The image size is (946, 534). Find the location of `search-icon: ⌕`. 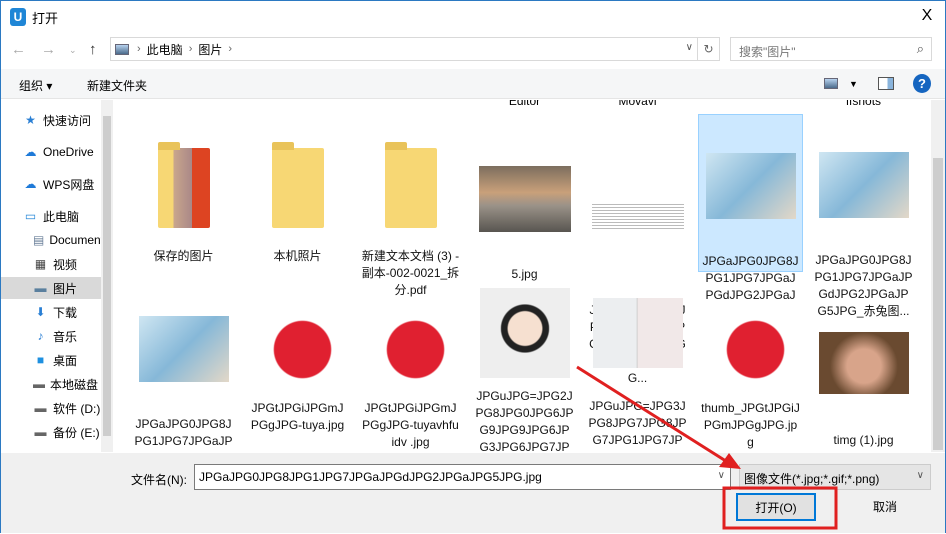

search-icon: ⌕ is located at coordinates (920, 48).